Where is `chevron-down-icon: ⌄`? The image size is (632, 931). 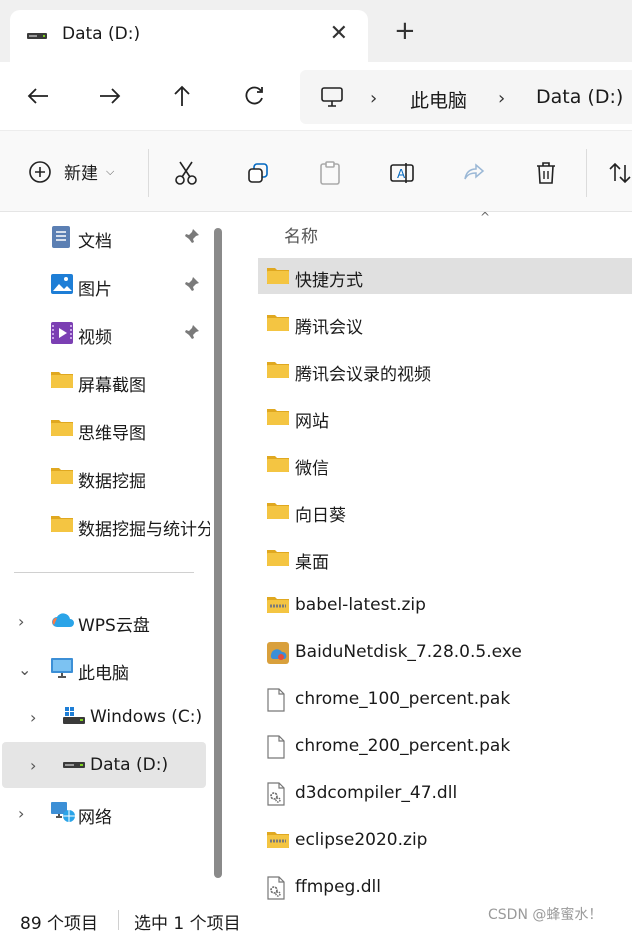 chevron-down-icon: ⌄ is located at coordinates (24, 669).